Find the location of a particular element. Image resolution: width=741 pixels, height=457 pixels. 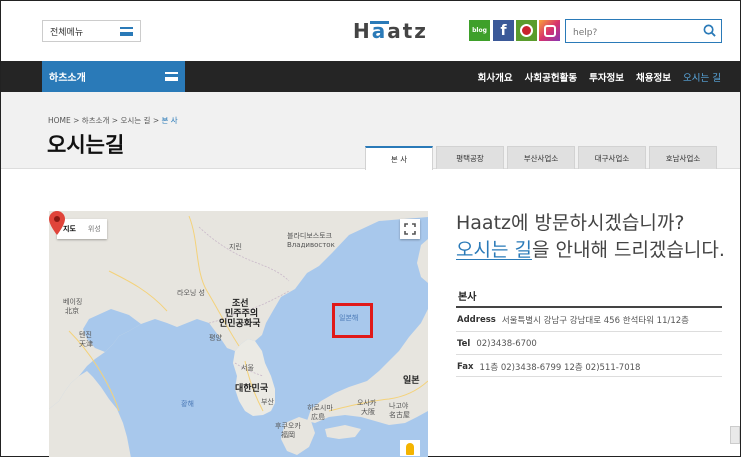

tel-label: Tel is located at coordinates (464, 343).